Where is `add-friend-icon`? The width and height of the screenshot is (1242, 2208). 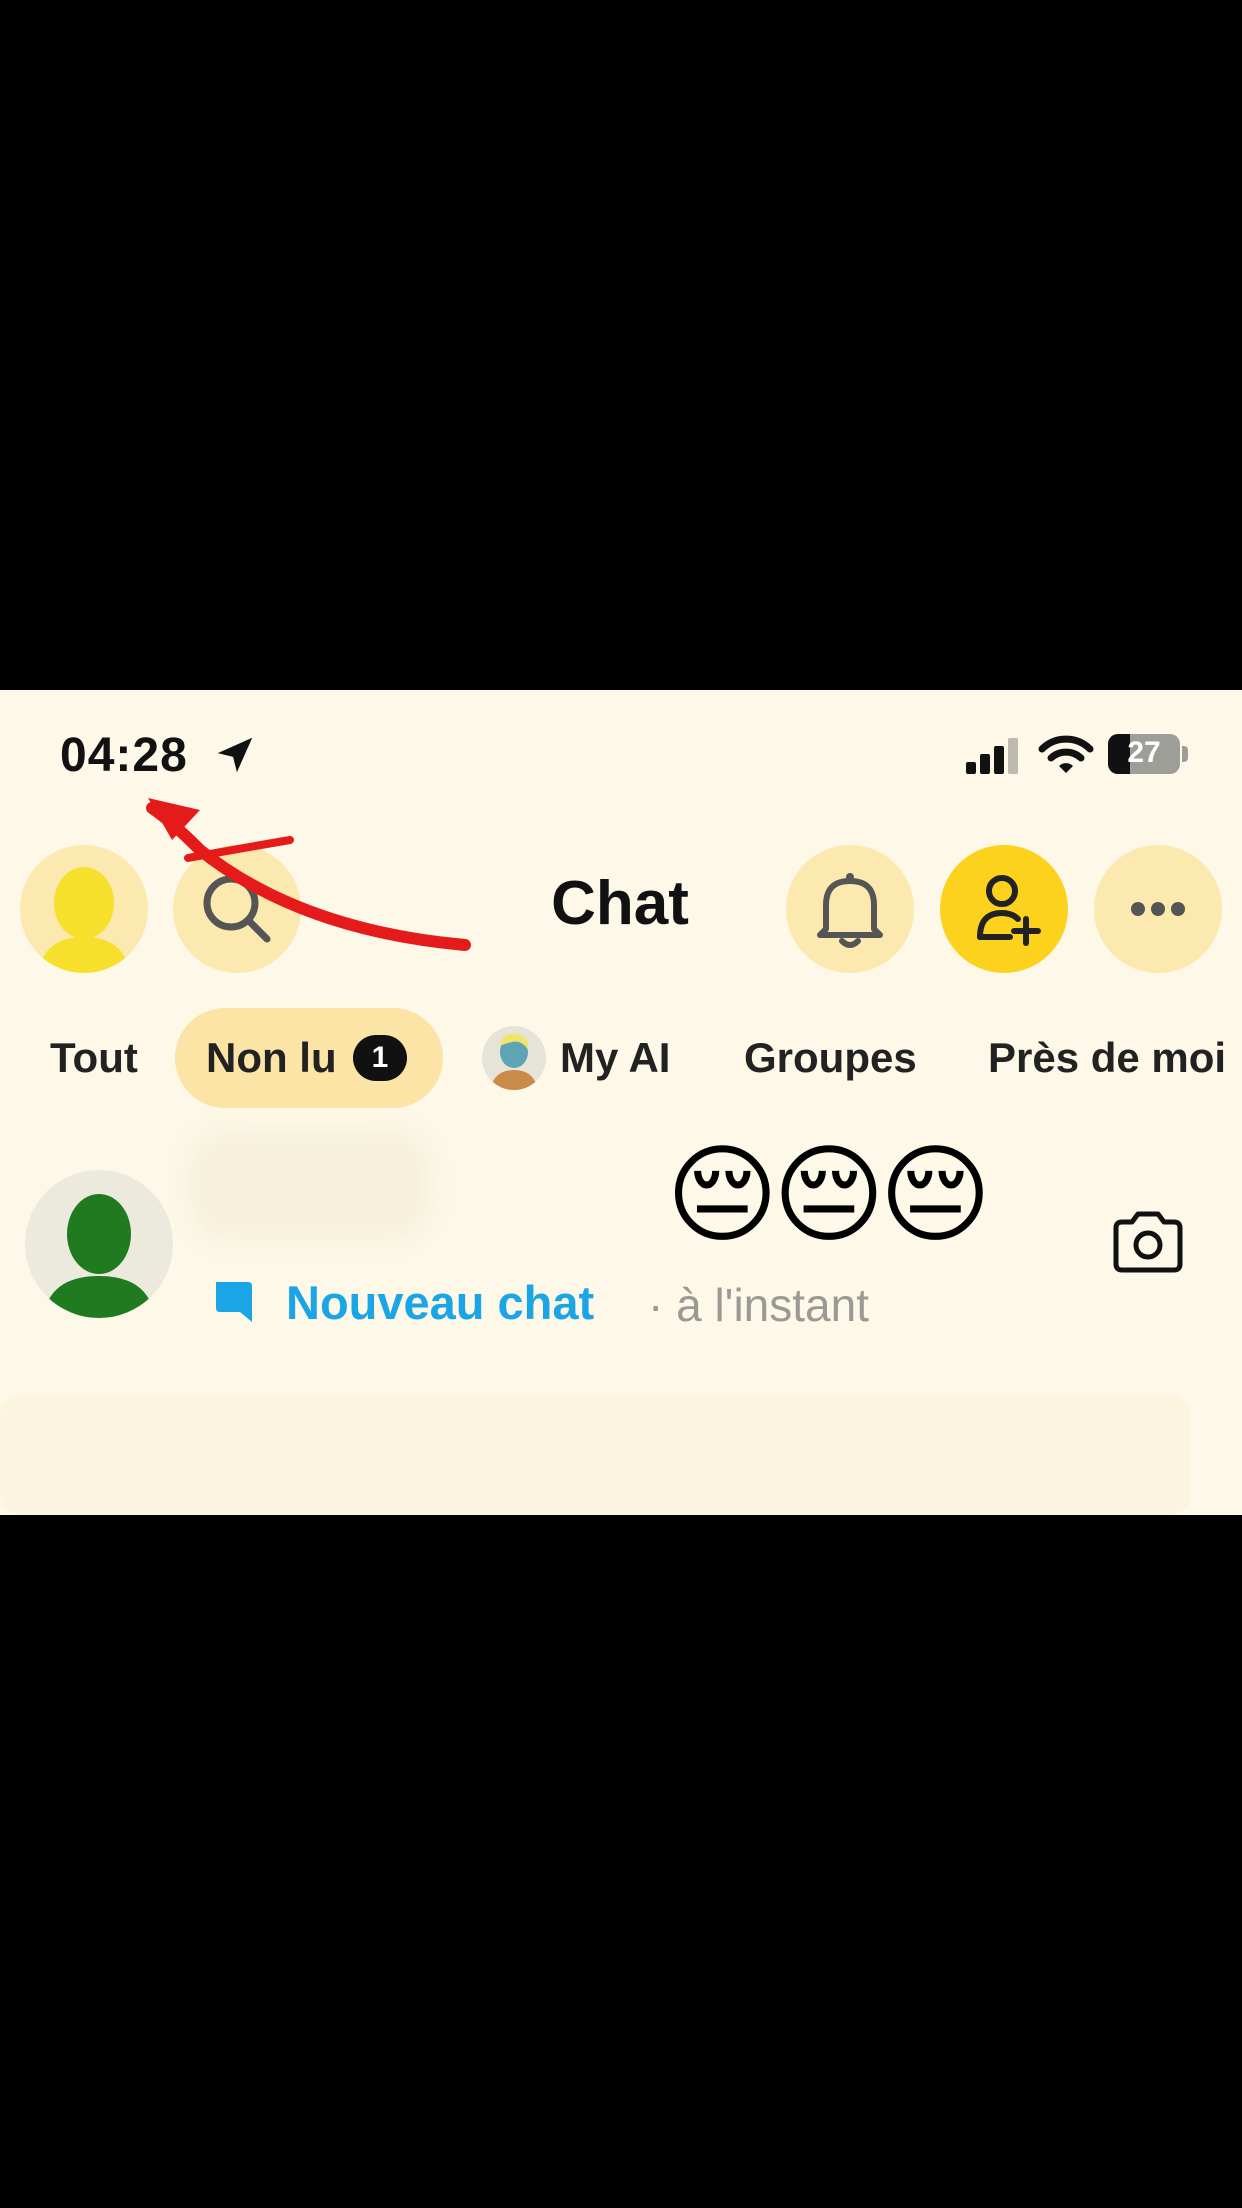
add-friend-icon is located at coordinates (1009, 910).